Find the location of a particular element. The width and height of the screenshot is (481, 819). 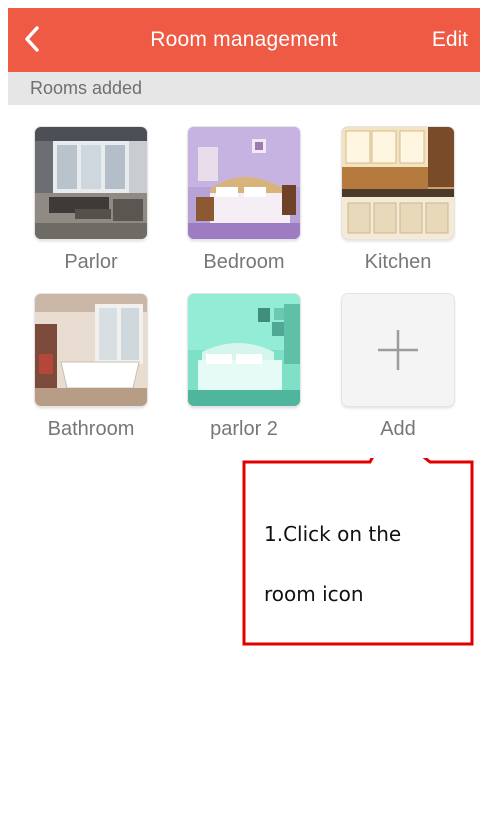

room-label: Bathroom is located at coordinates (91, 429).